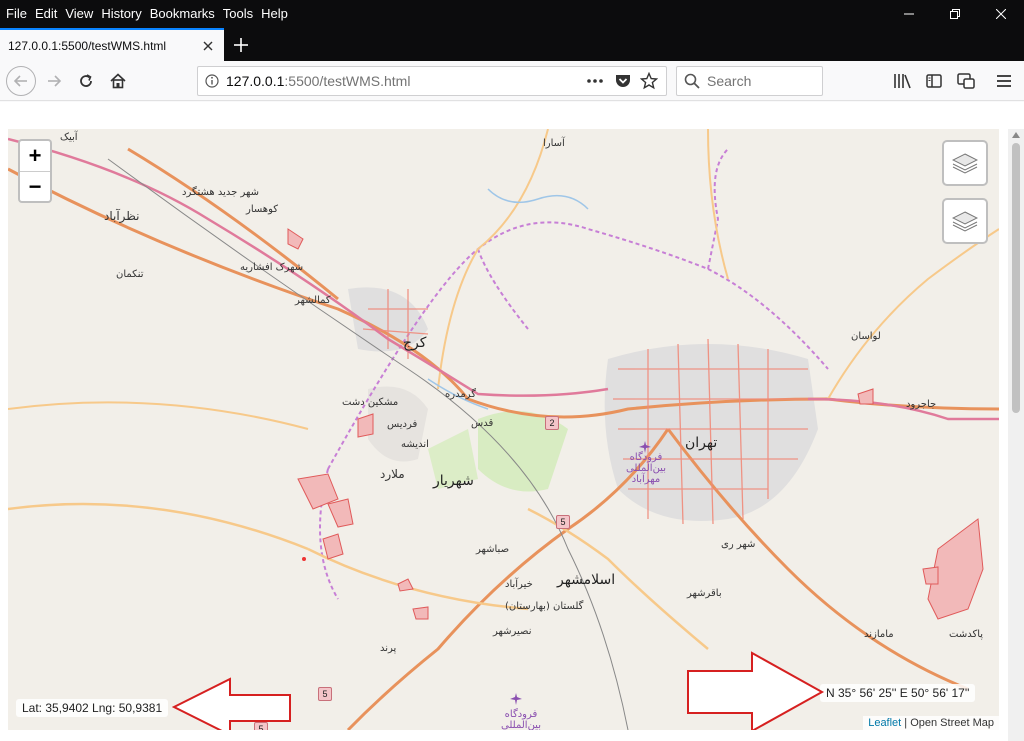 The height and width of the screenshot is (741, 1024). Describe the element at coordinates (262, 209) in the screenshot. I see `place-label: کوهسار` at that location.